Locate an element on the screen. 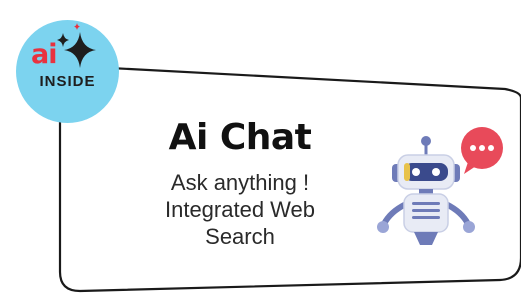 This screenshot has height=297, width=521. ai-inside-badge: ai INSIDE is located at coordinates (67, 71).